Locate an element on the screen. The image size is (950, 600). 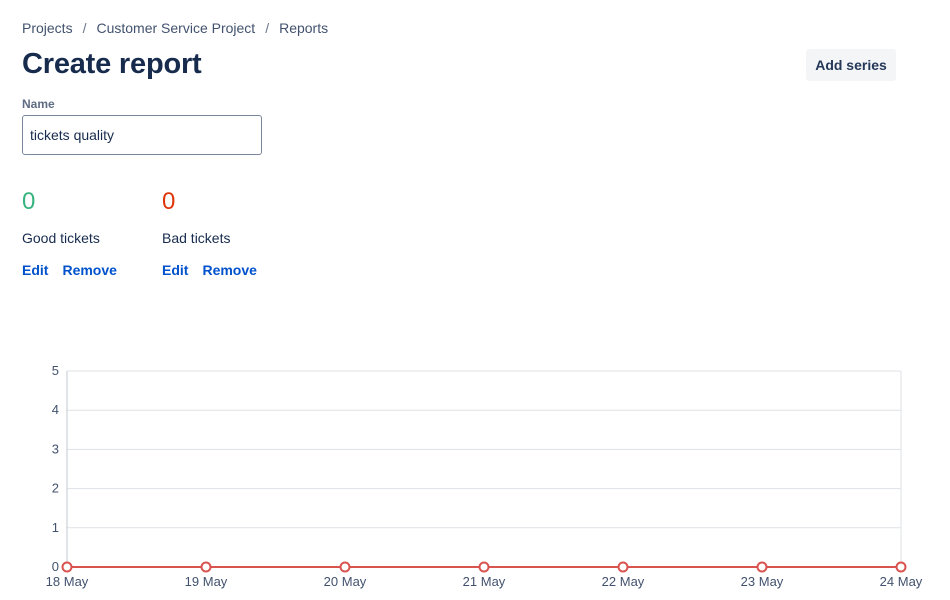
x-tick-label: 23 May is located at coordinates (762, 581).